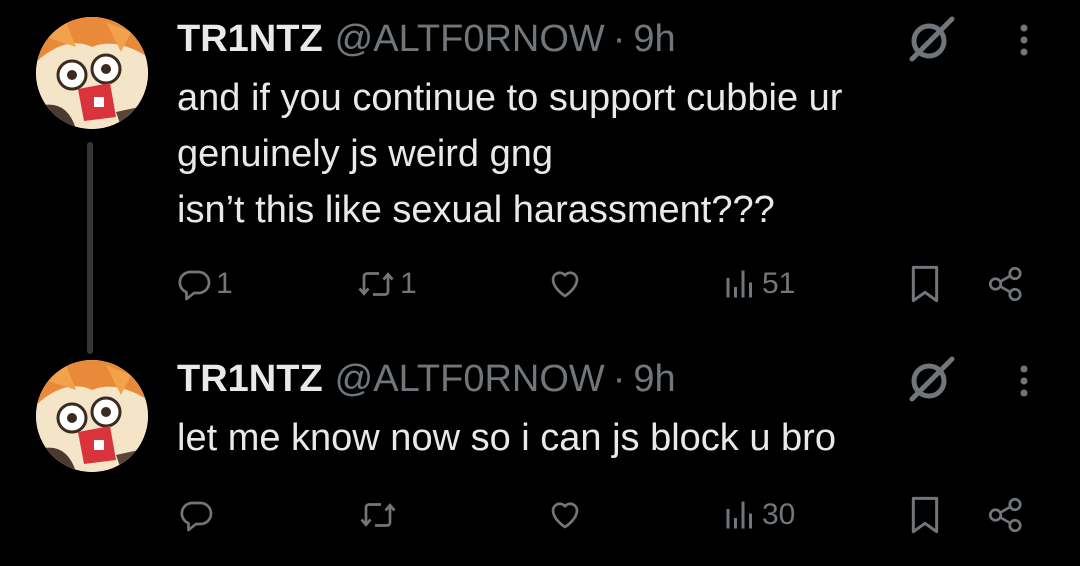 The image size is (1080, 566). What do you see at coordinates (408, 283) in the screenshot?
I see `repost-count: 1` at bounding box center [408, 283].